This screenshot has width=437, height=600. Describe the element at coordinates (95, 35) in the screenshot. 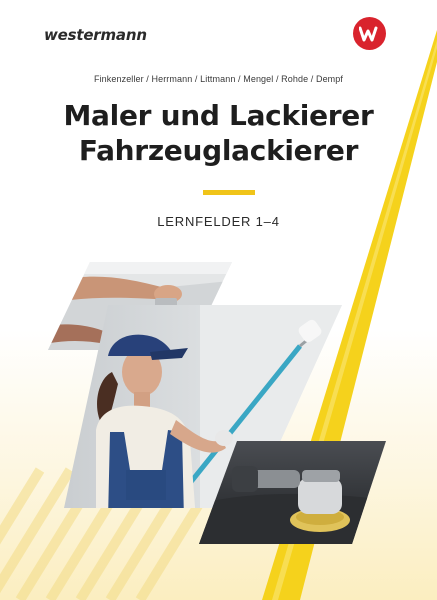

I see `publisher-wordmark: westermann` at that location.